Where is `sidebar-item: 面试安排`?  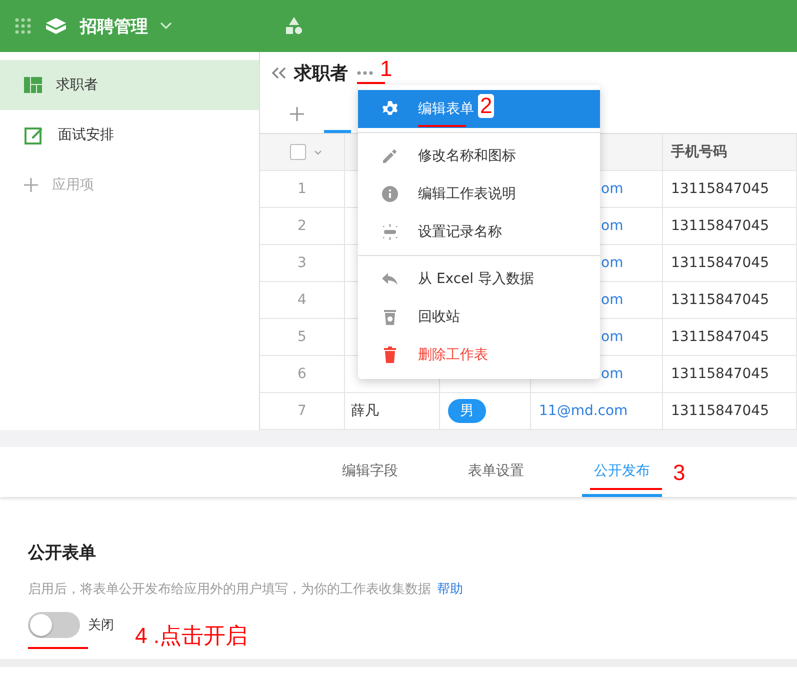
sidebar-item: 面试安排 is located at coordinates (129, 135).